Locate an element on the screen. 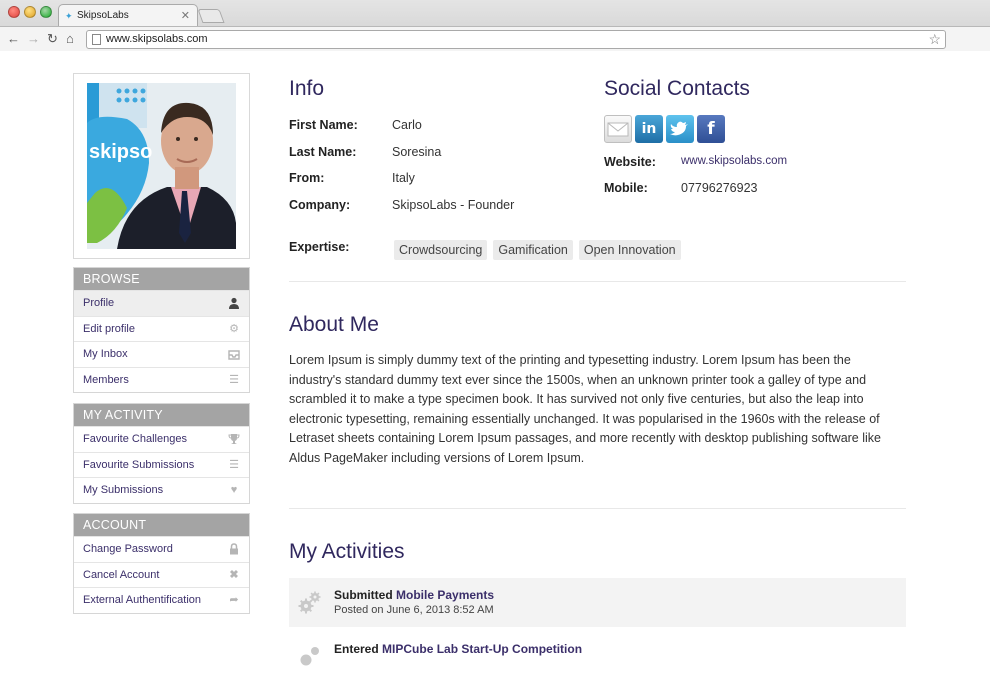 The image size is (990, 681). expertise-tag: Crowdsourcing is located at coordinates (441, 250).